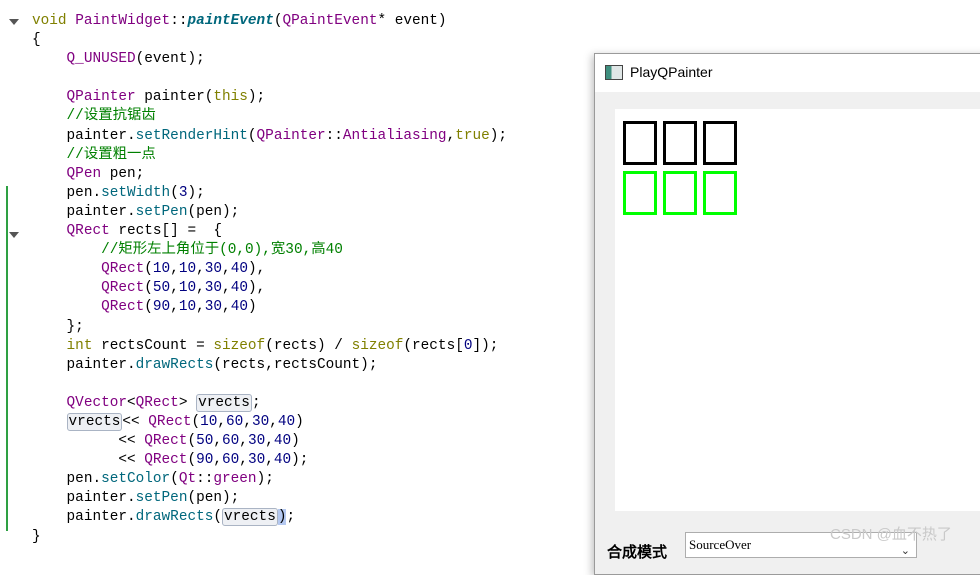 This screenshot has width=980, height=575. Describe the element at coordinates (161, 307) in the screenshot. I see `code-token: 90` at that location.